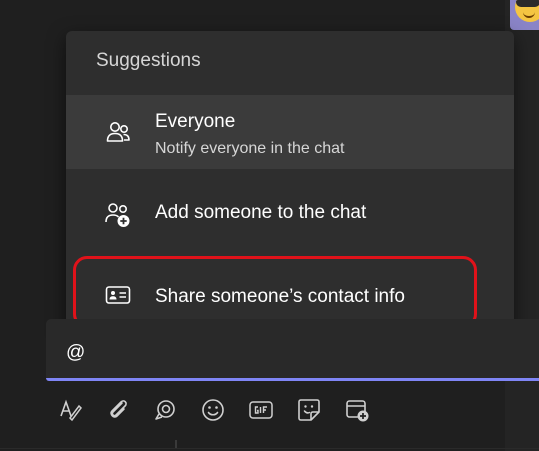 This screenshot has width=539, height=451. Describe the element at coordinates (261, 212) in the screenshot. I see `suggestion-label: Add someone to the chat` at that location.